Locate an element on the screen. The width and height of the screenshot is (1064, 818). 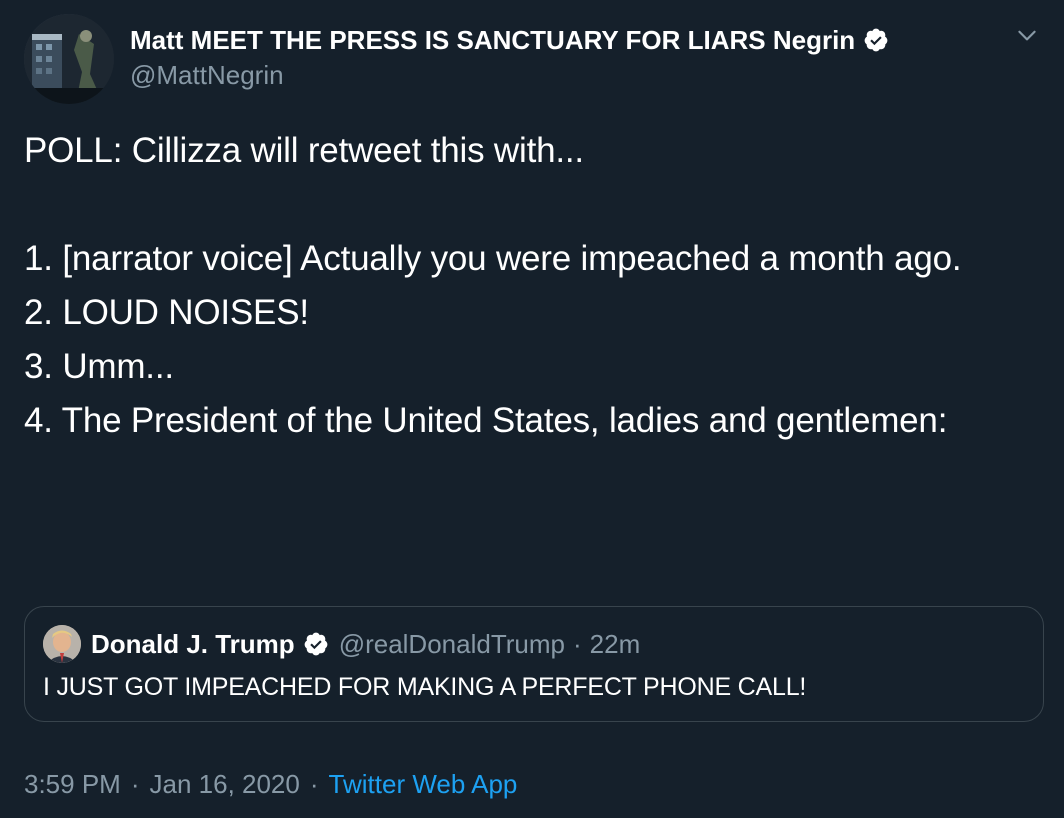
quoted-author-handle: @realDonaldTrump is located at coordinates (451, 643).